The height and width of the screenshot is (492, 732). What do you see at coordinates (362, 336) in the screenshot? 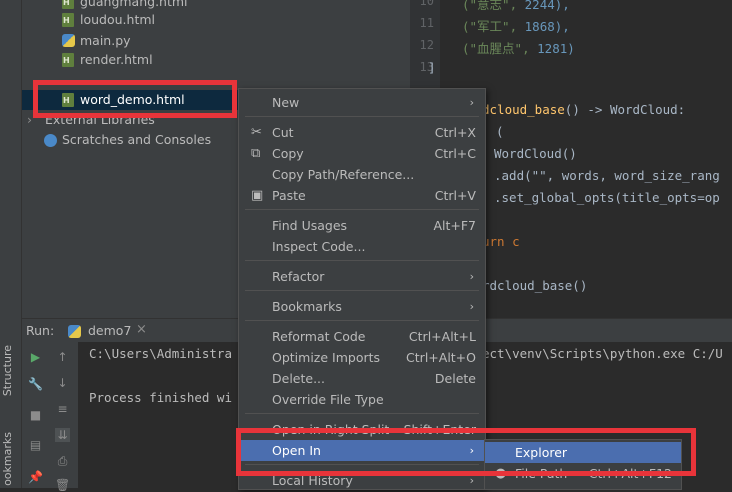
I see `menu-item-reformat-code: Reformat Code Ctrl+Alt+L` at bounding box center [362, 336].